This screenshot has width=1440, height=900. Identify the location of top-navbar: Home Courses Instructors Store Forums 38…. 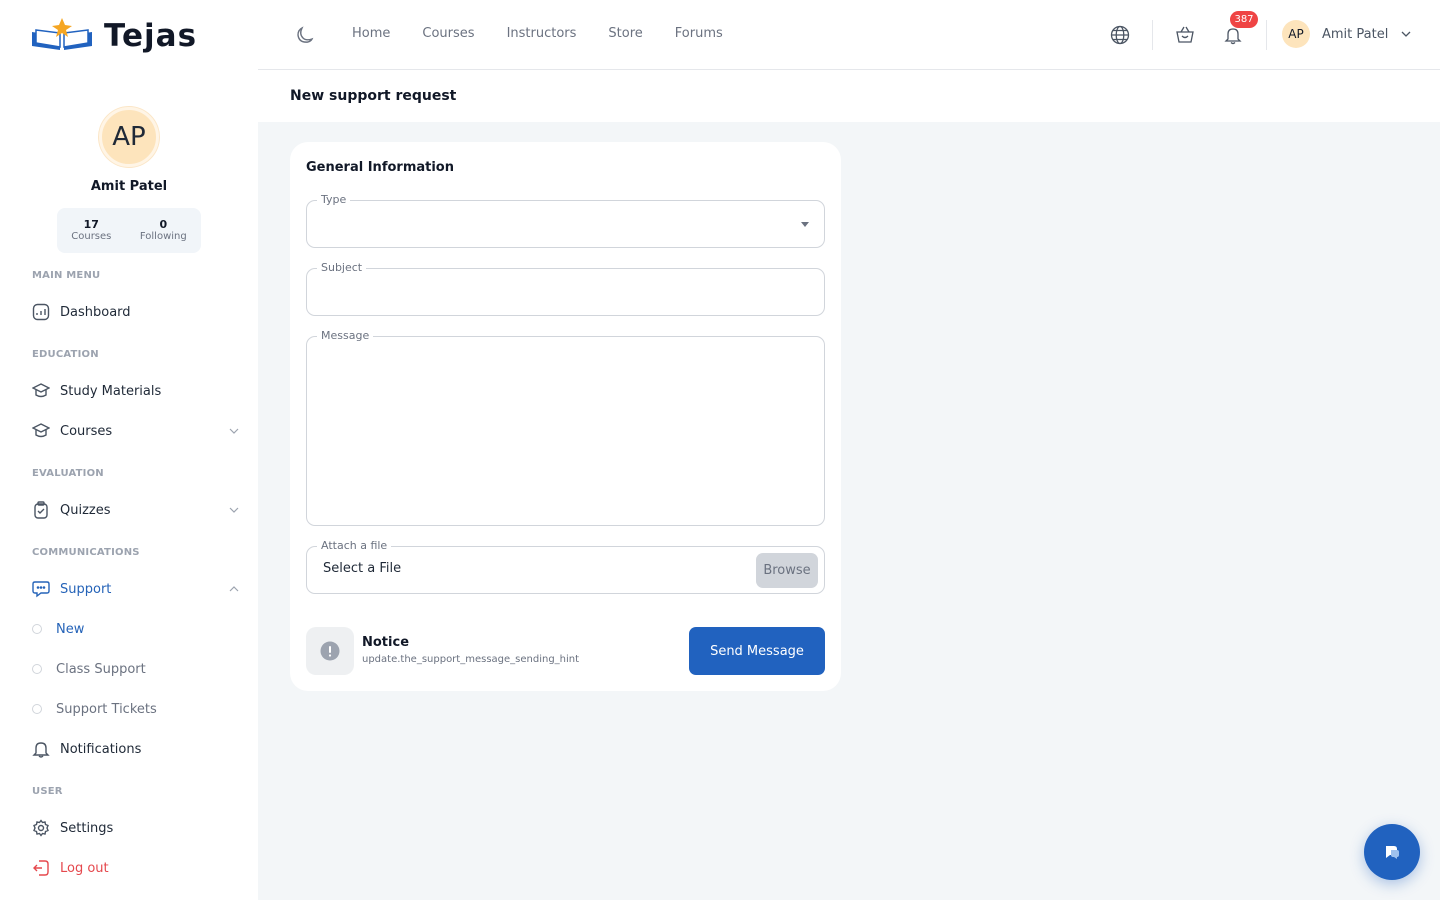
(849, 35).